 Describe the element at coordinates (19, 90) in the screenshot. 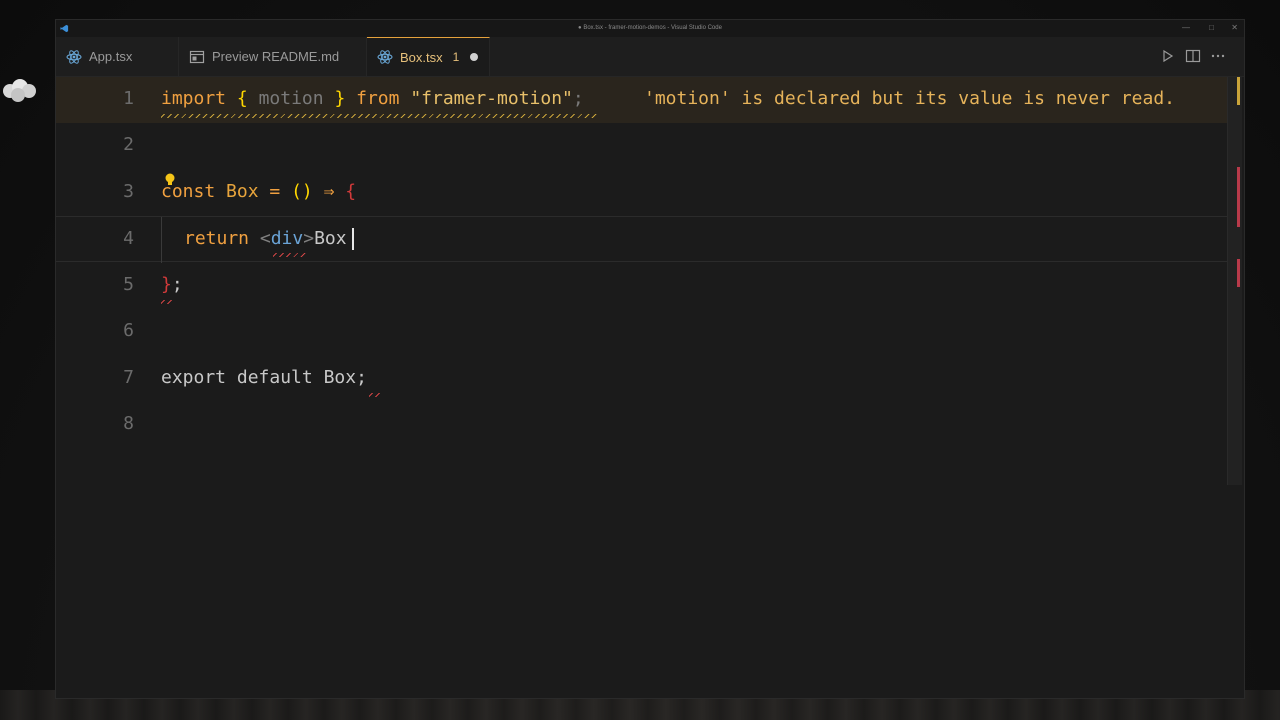

I see `cloud-decoration` at that location.